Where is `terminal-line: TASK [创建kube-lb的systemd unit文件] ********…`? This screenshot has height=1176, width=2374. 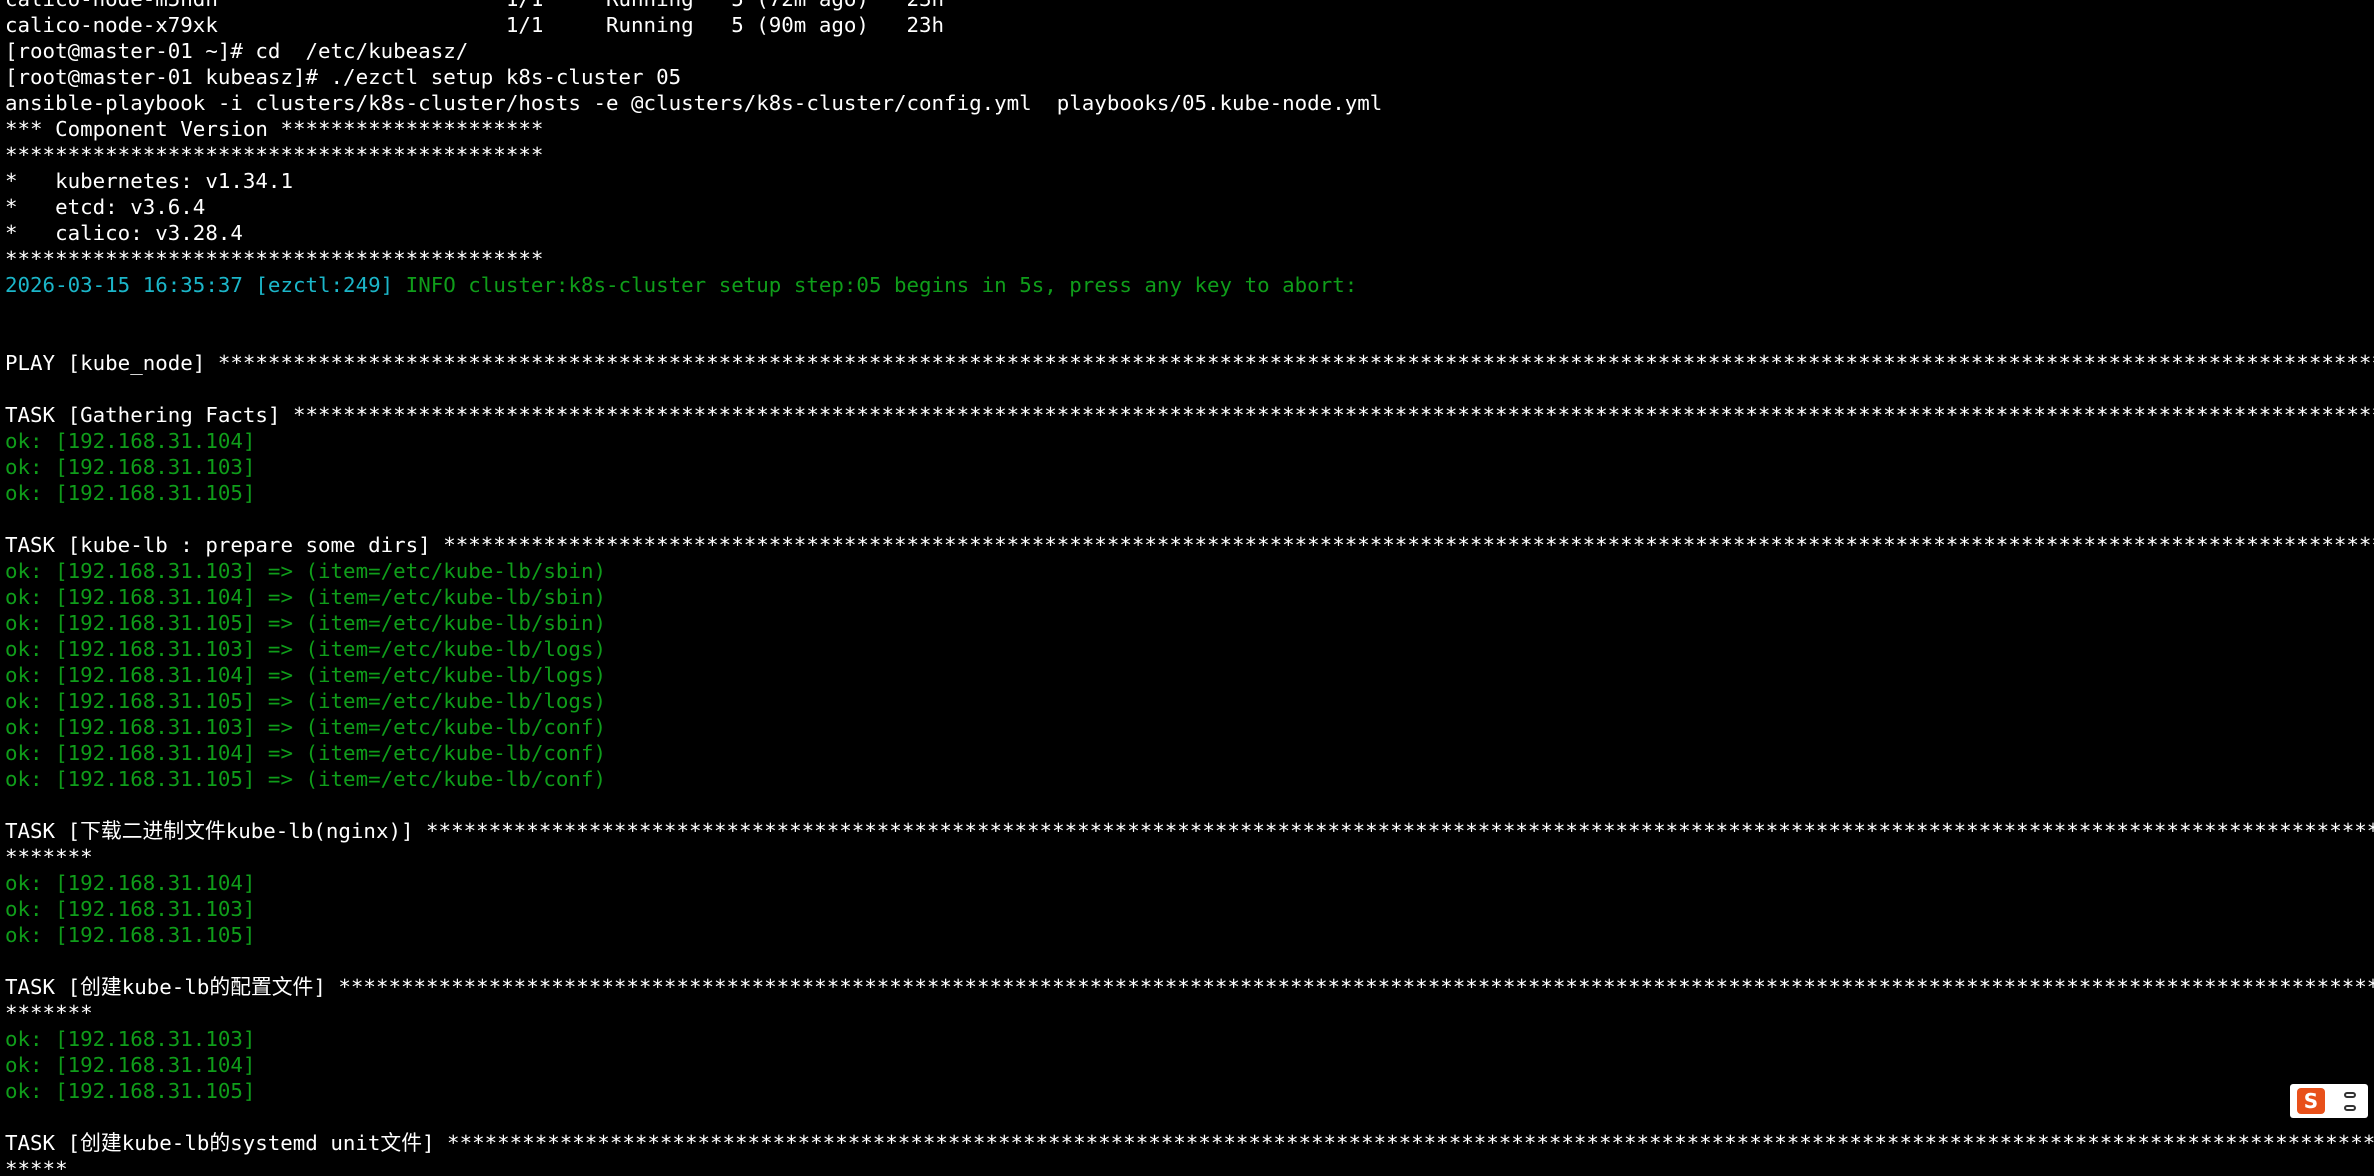
terminal-line: TASK [创建kube-lb的systemd unit文件] ********… is located at coordinates (1189, 1143).